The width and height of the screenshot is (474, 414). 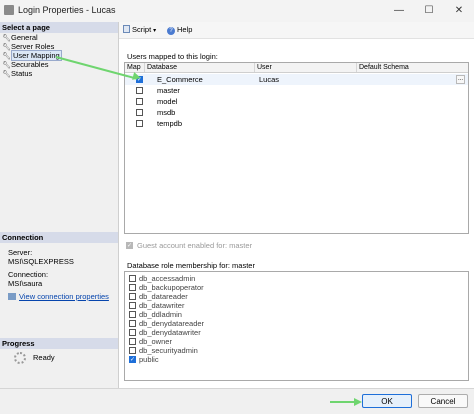 What do you see at coordinates (191, 265) in the screenshot?
I see `role-membership-label: Database role membership for: master` at bounding box center [191, 265].